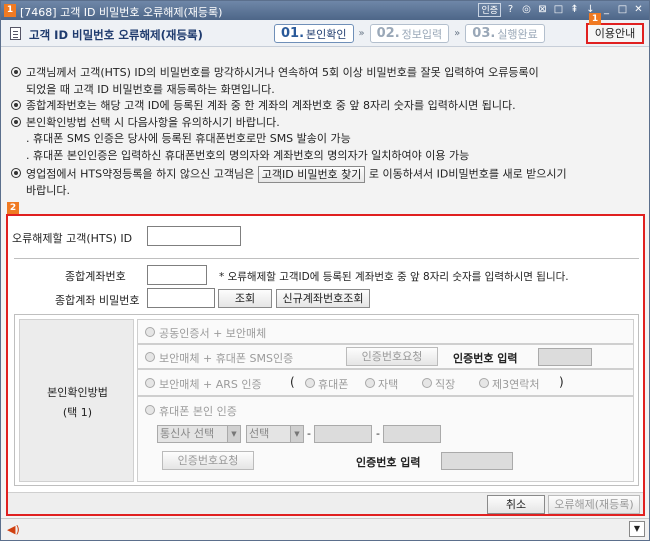  What do you see at coordinates (150, 410) in the screenshot?
I see `radio-mobile-auth` at bounding box center [150, 410].